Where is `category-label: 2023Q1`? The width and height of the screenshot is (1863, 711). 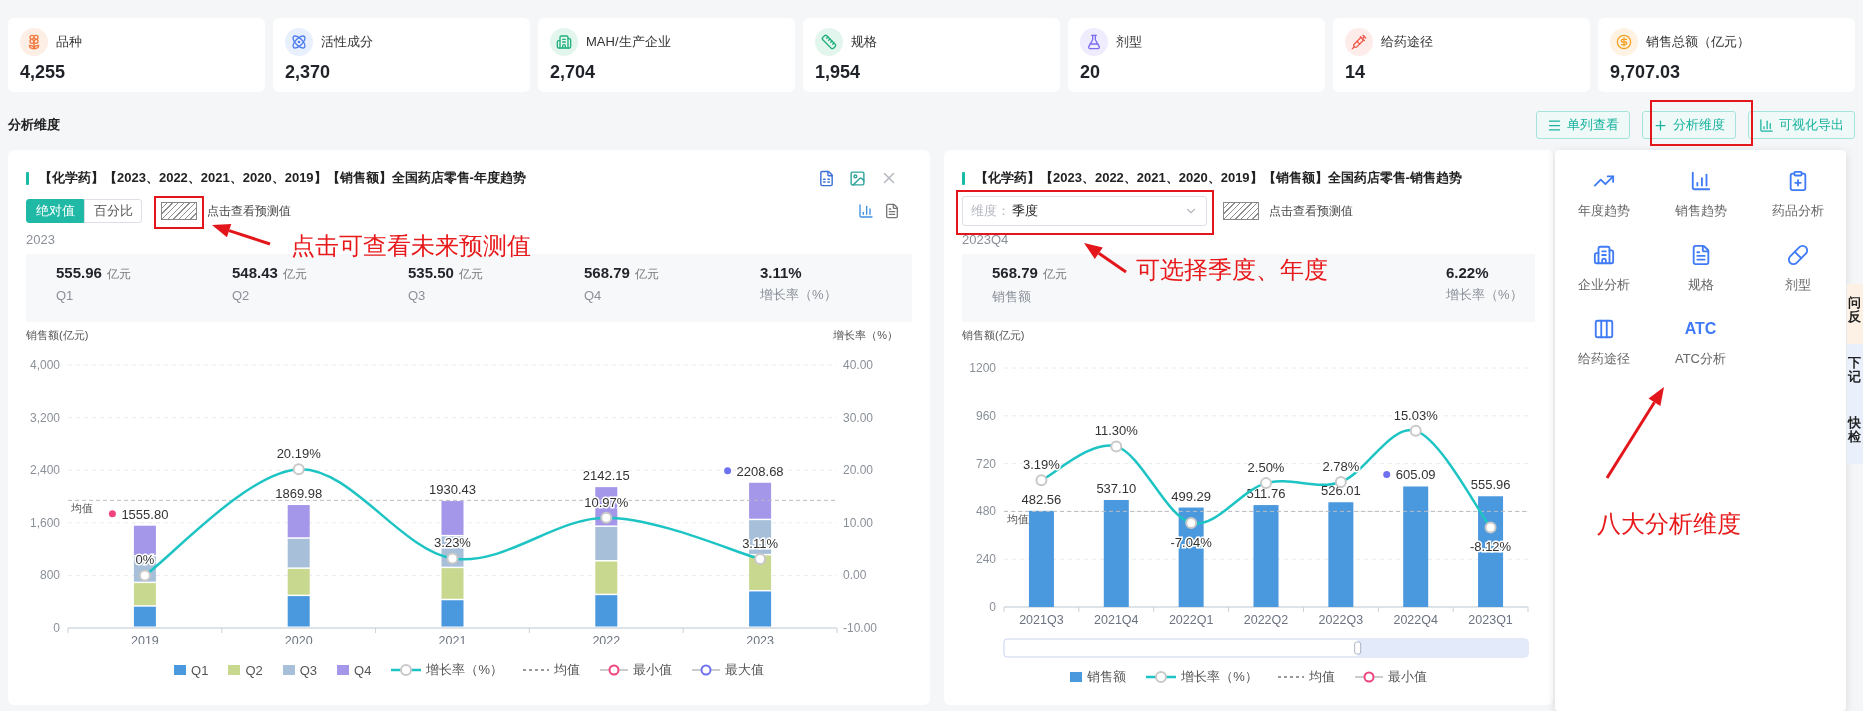 category-label: 2023Q1 is located at coordinates (1490, 620).